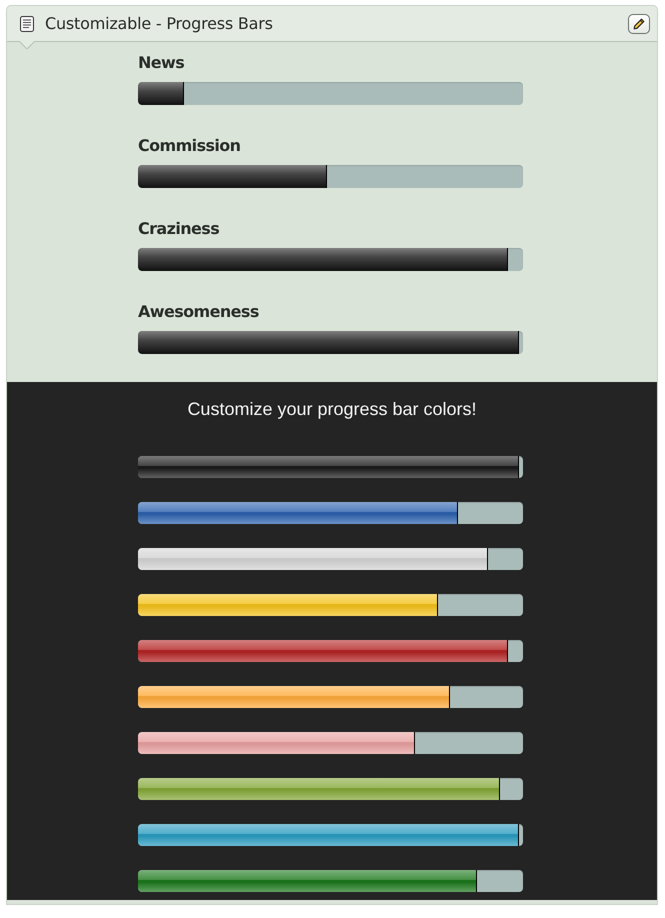  What do you see at coordinates (27, 24) in the screenshot?
I see `document-icon` at bounding box center [27, 24].